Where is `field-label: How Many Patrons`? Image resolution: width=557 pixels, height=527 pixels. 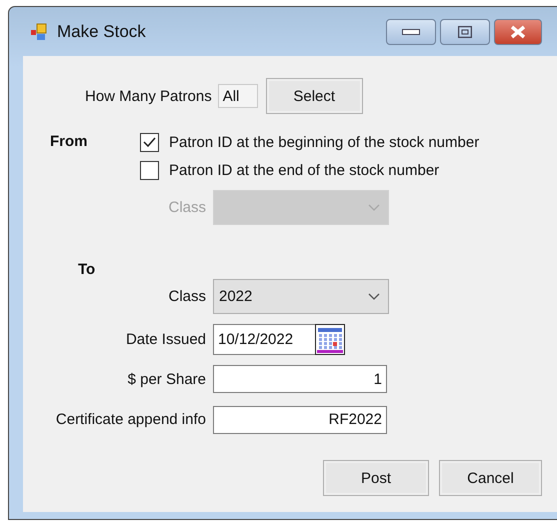 field-label: How Many Patrons is located at coordinates (148, 96).